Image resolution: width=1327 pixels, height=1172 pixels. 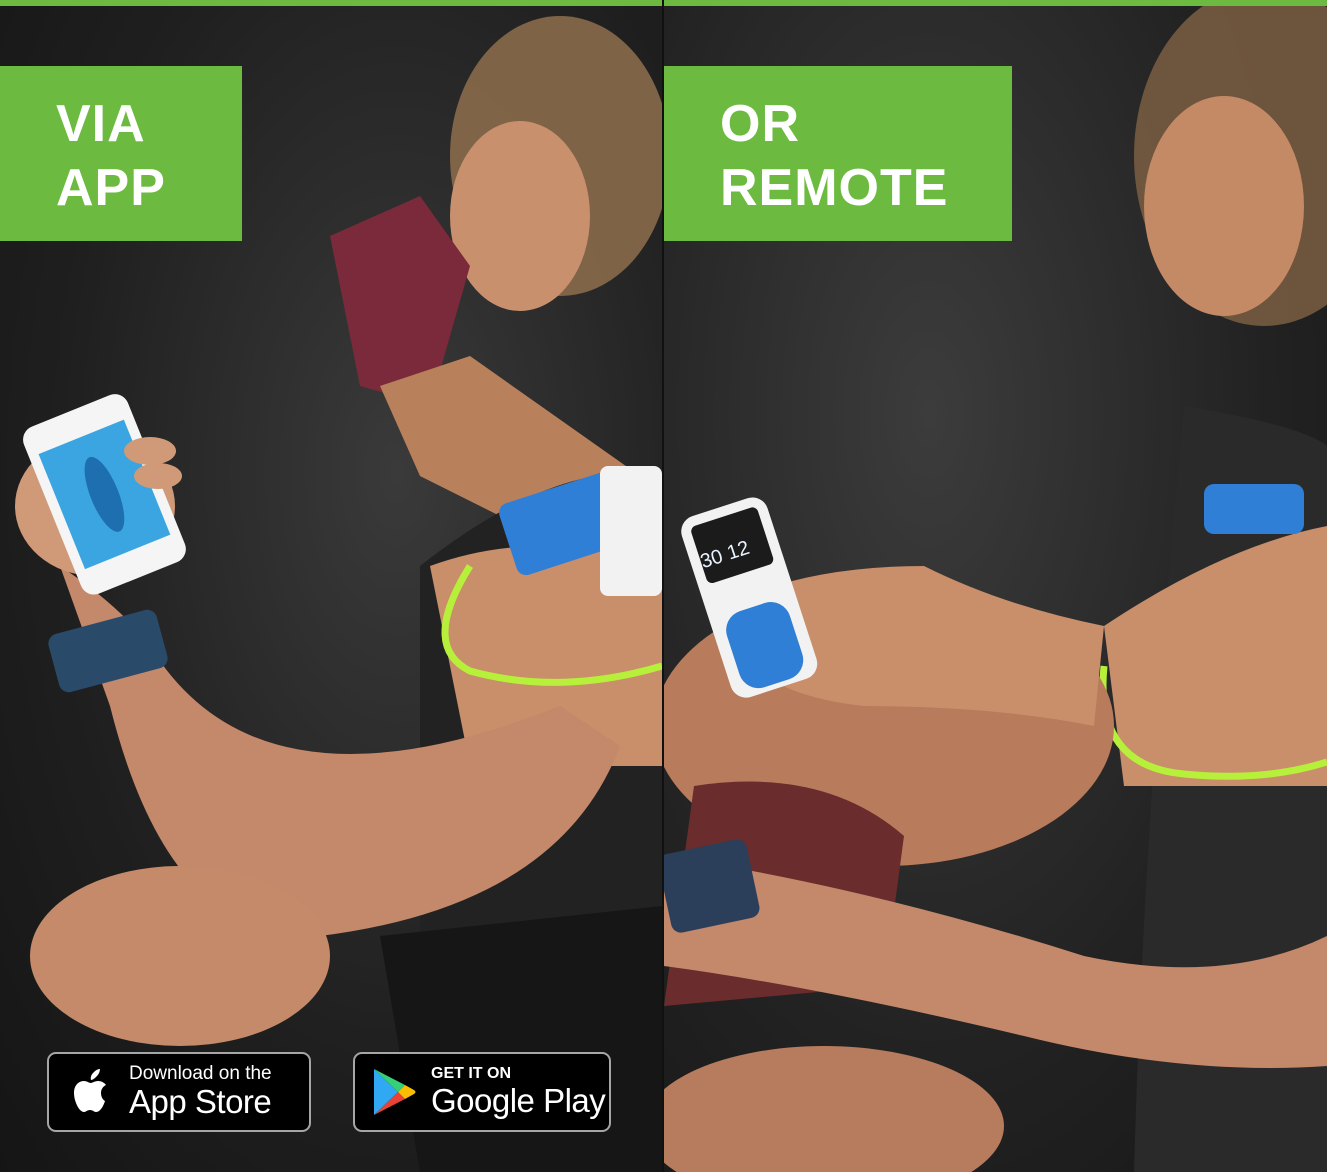 What do you see at coordinates (834, 188) in the screenshot?
I see `banner-line-2: REMOTE` at bounding box center [834, 188].